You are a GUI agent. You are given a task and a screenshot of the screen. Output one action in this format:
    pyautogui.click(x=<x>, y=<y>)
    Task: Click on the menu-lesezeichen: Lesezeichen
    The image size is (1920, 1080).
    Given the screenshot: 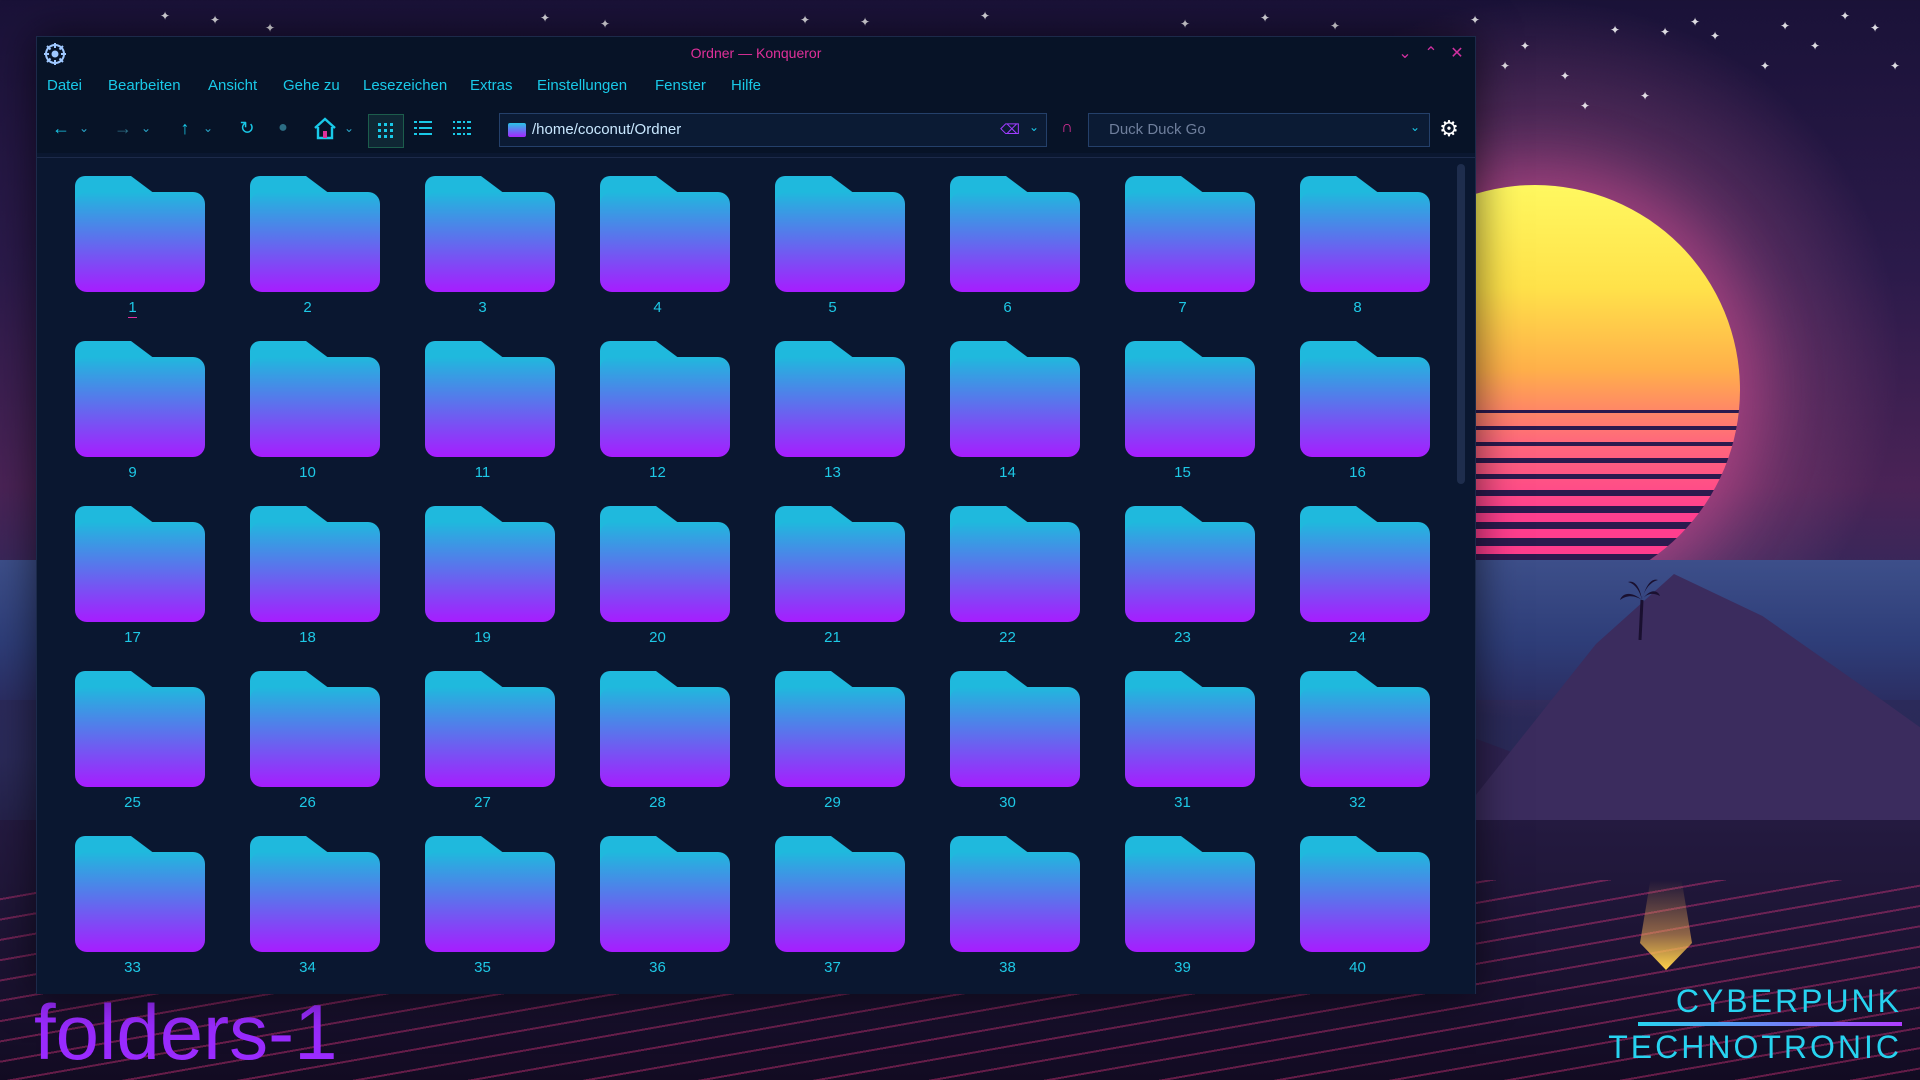 What is the action you would take?
    pyautogui.click(x=405, y=85)
    